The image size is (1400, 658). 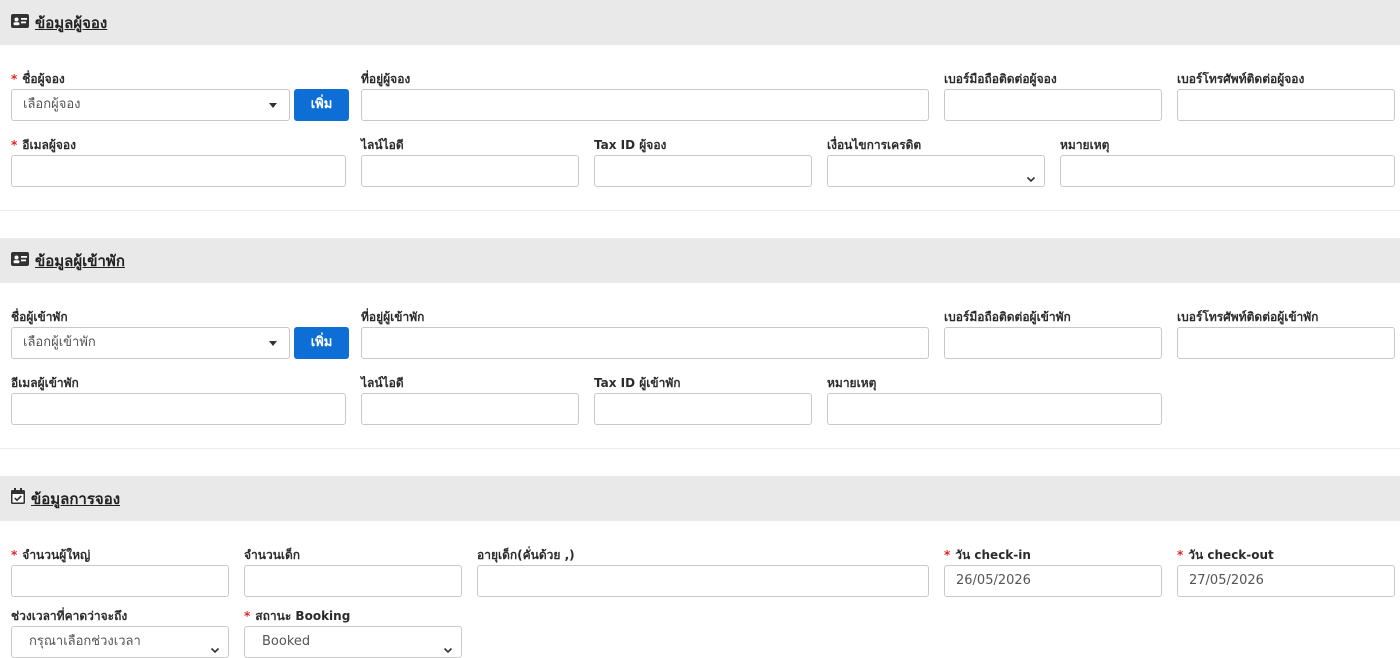 I want to click on booker-mobile-label: เบอร์มือถือติดต่อผู้จอง, so click(x=1000, y=79).